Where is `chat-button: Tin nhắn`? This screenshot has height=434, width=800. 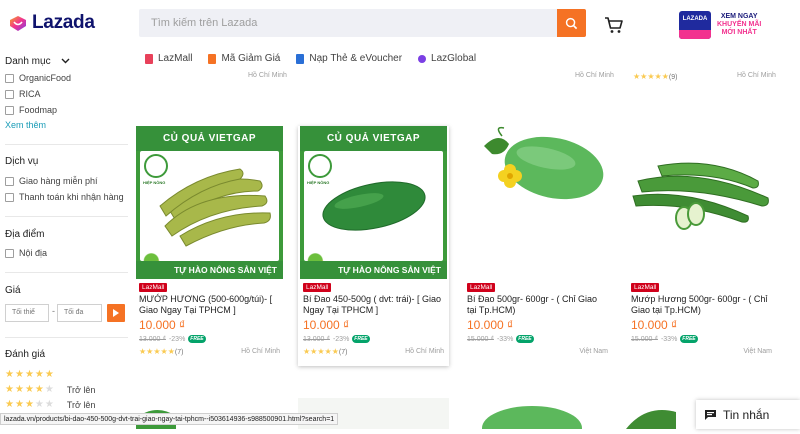 chat-button: Tin nhắn is located at coordinates (748, 414).